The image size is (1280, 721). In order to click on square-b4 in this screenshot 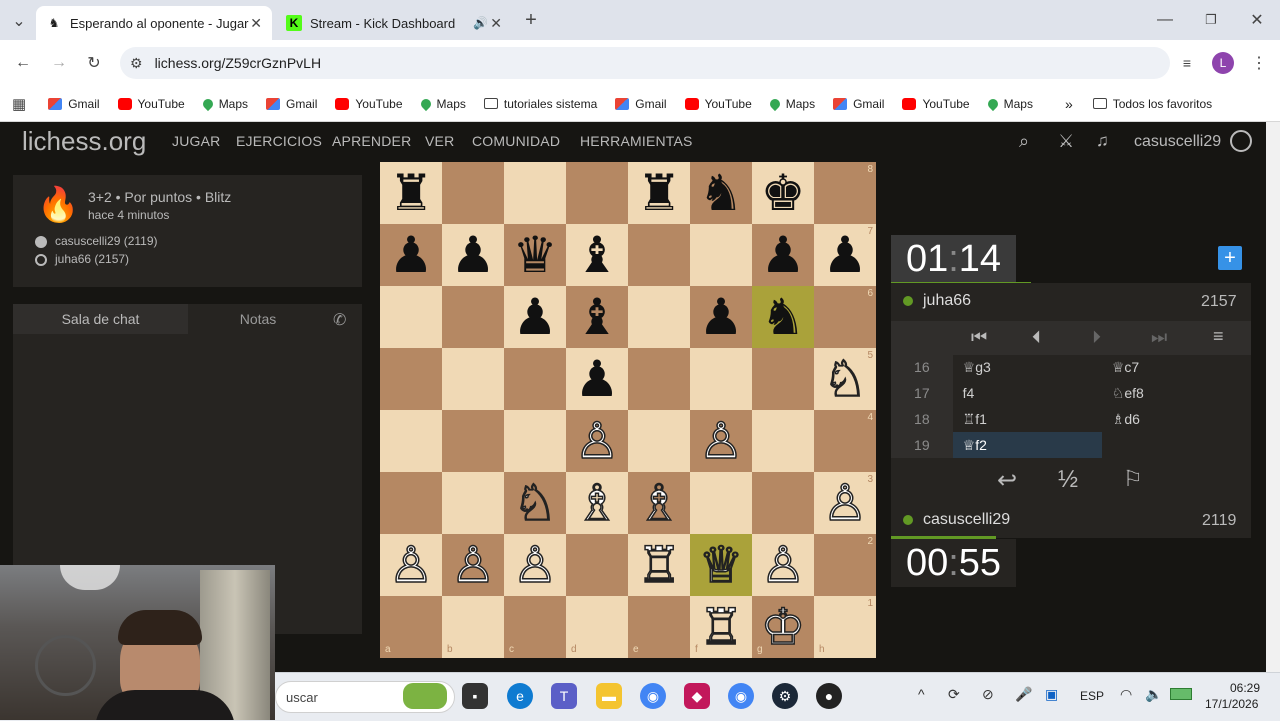, I will do `click(473, 441)`.